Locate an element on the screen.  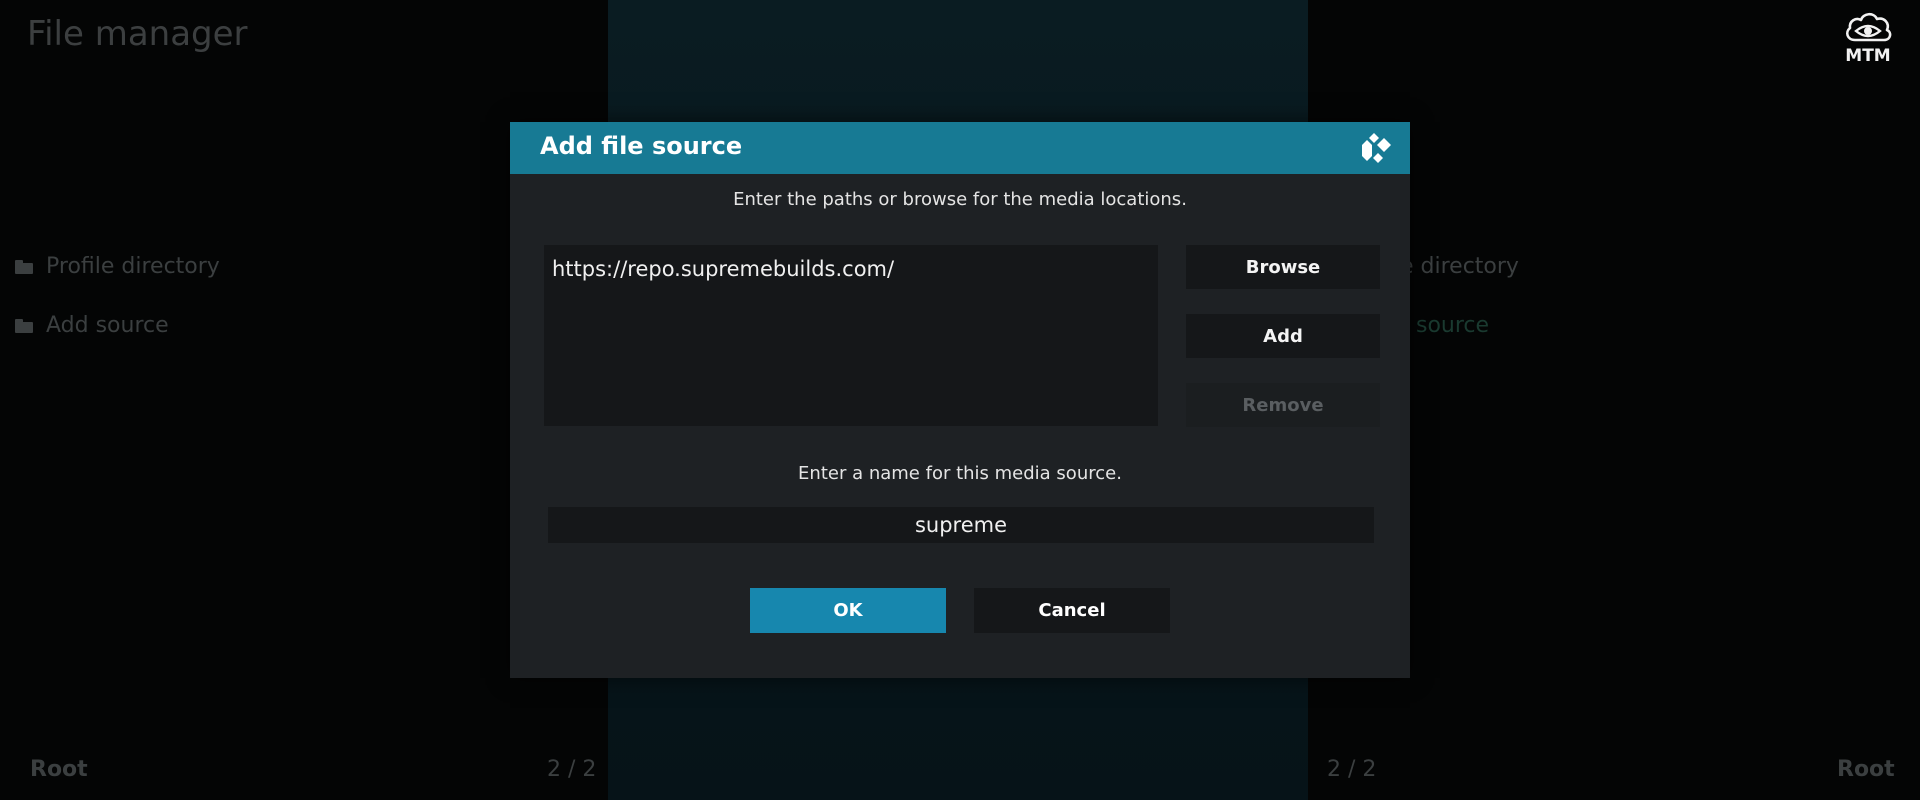
mtm-logo: MTM is located at coordinates (1868, 40).